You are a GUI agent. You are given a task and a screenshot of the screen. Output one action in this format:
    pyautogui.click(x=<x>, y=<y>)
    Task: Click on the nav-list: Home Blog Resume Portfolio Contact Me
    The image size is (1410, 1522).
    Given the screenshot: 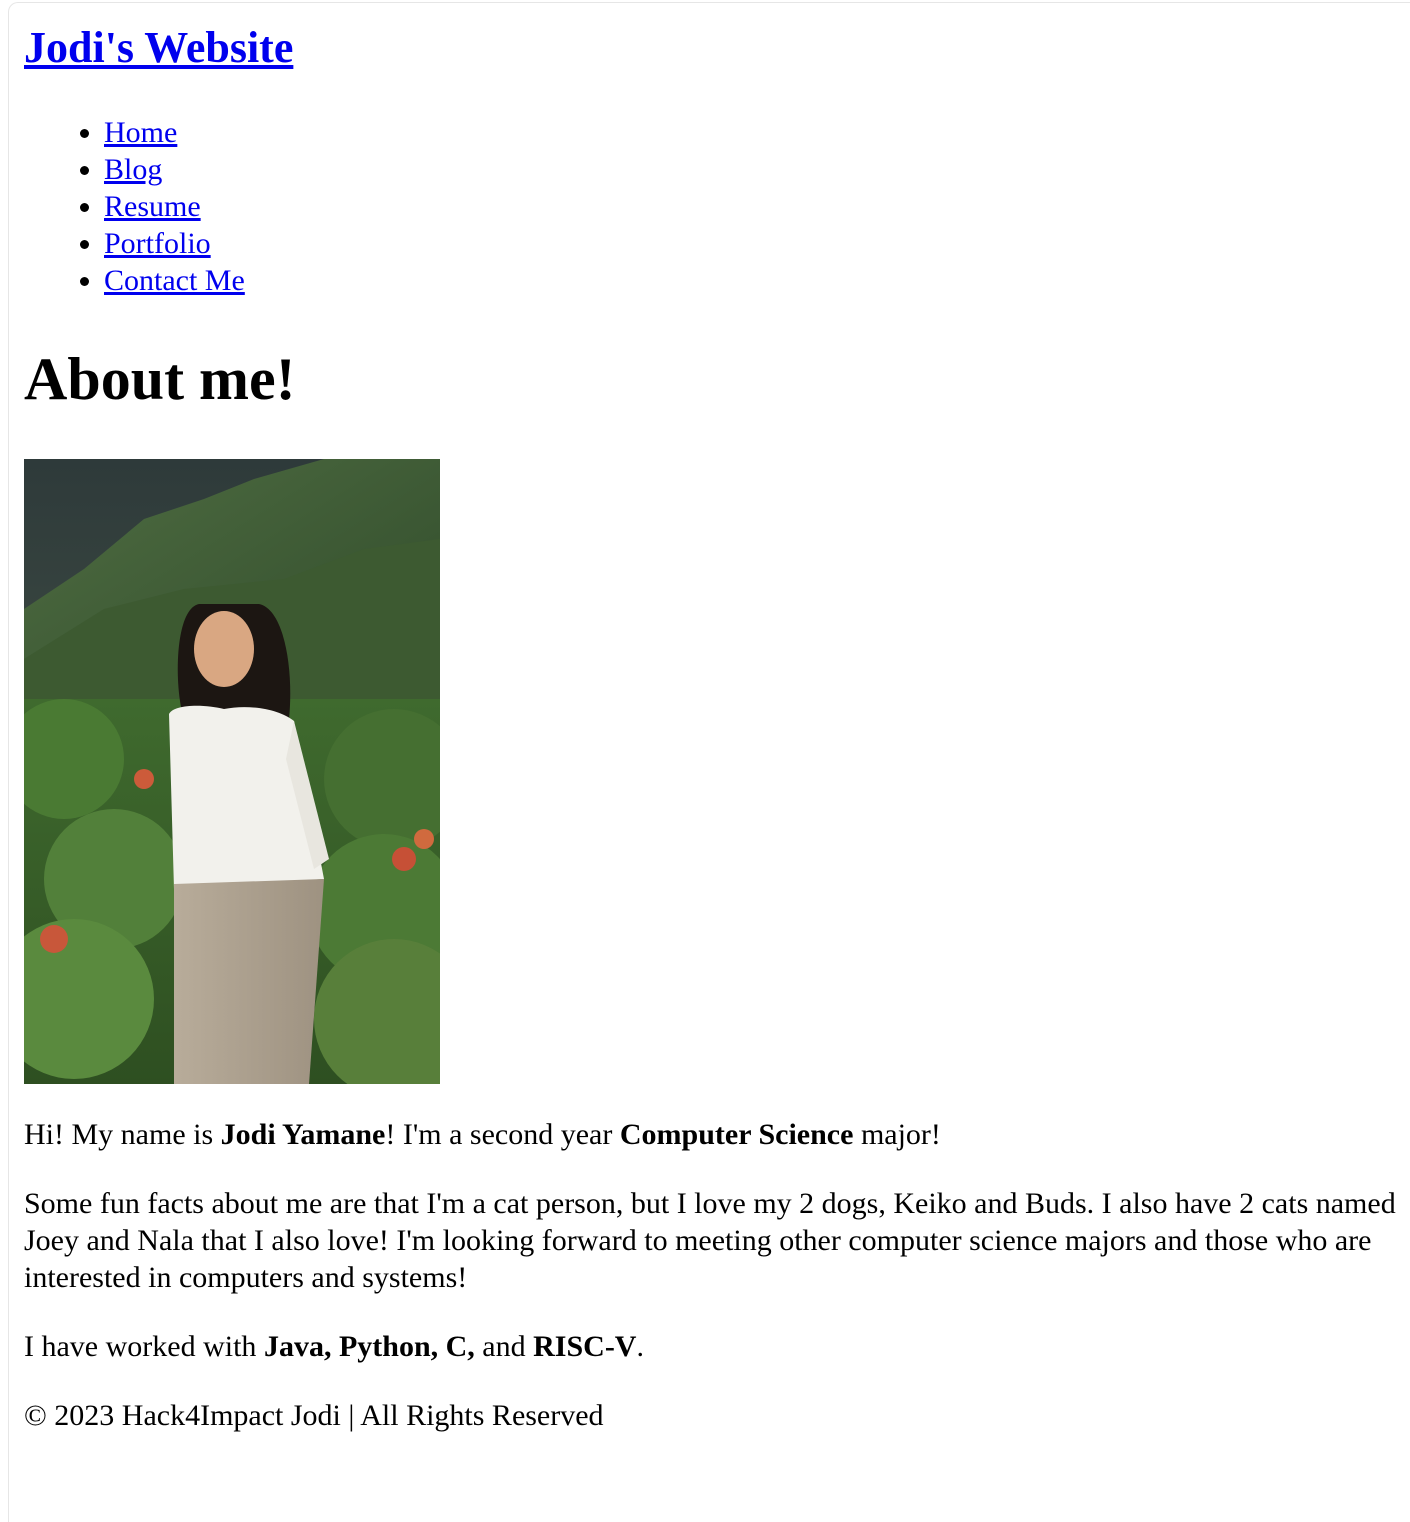 What is the action you would take?
    pyautogui.click(x=134, y=206)
    